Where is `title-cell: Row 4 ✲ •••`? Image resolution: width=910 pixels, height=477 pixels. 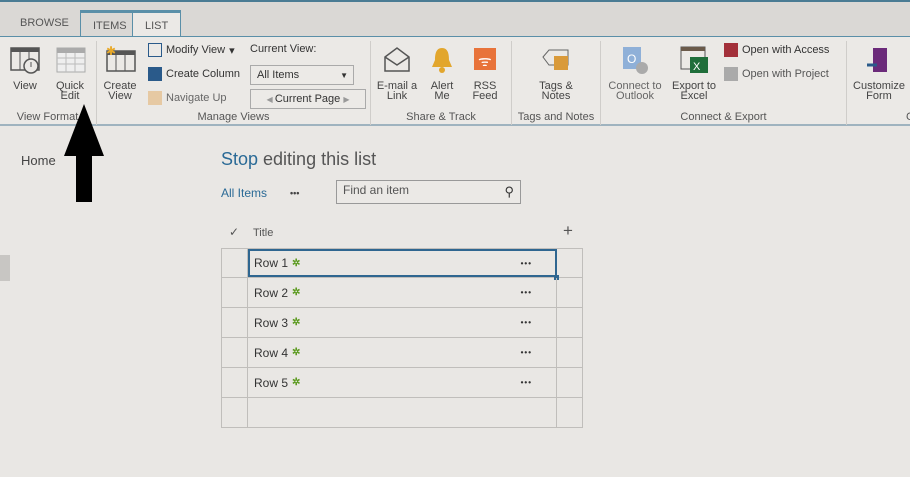
title-cell: Row 4 ✲ ••• is located at coordinates (402, 352).